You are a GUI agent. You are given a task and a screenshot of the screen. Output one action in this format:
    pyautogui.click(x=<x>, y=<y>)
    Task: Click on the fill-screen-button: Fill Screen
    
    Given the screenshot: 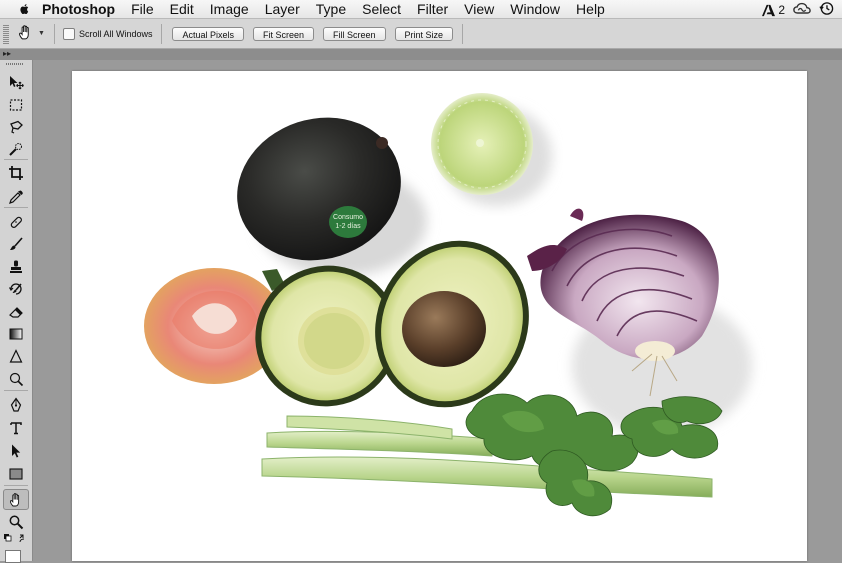 What is the action you would take?
    pyautogui.click(x=354, y=33)
    